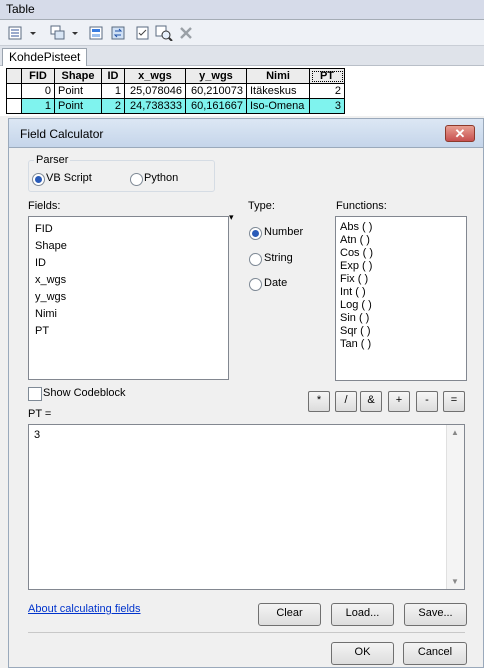 This screenshot has width=484, height=668. I want to click on cell-nimi: Iso-Omena, so click(278, 106).